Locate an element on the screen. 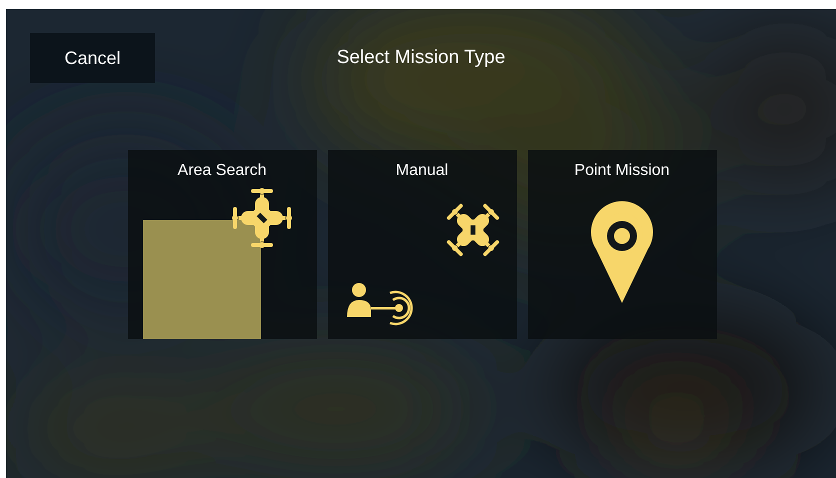 The width and height of the screenshot is (836, 478). mission-type-card: Manual is located at coordinates (422, 244).